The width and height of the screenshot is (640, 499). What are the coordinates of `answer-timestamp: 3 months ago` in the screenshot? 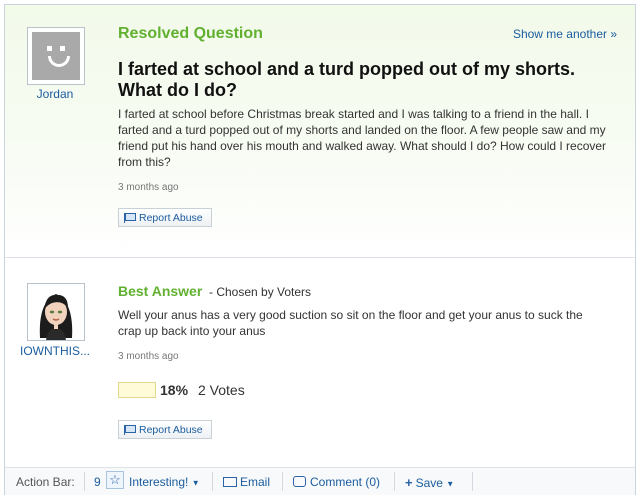 It's located at (148, 356).